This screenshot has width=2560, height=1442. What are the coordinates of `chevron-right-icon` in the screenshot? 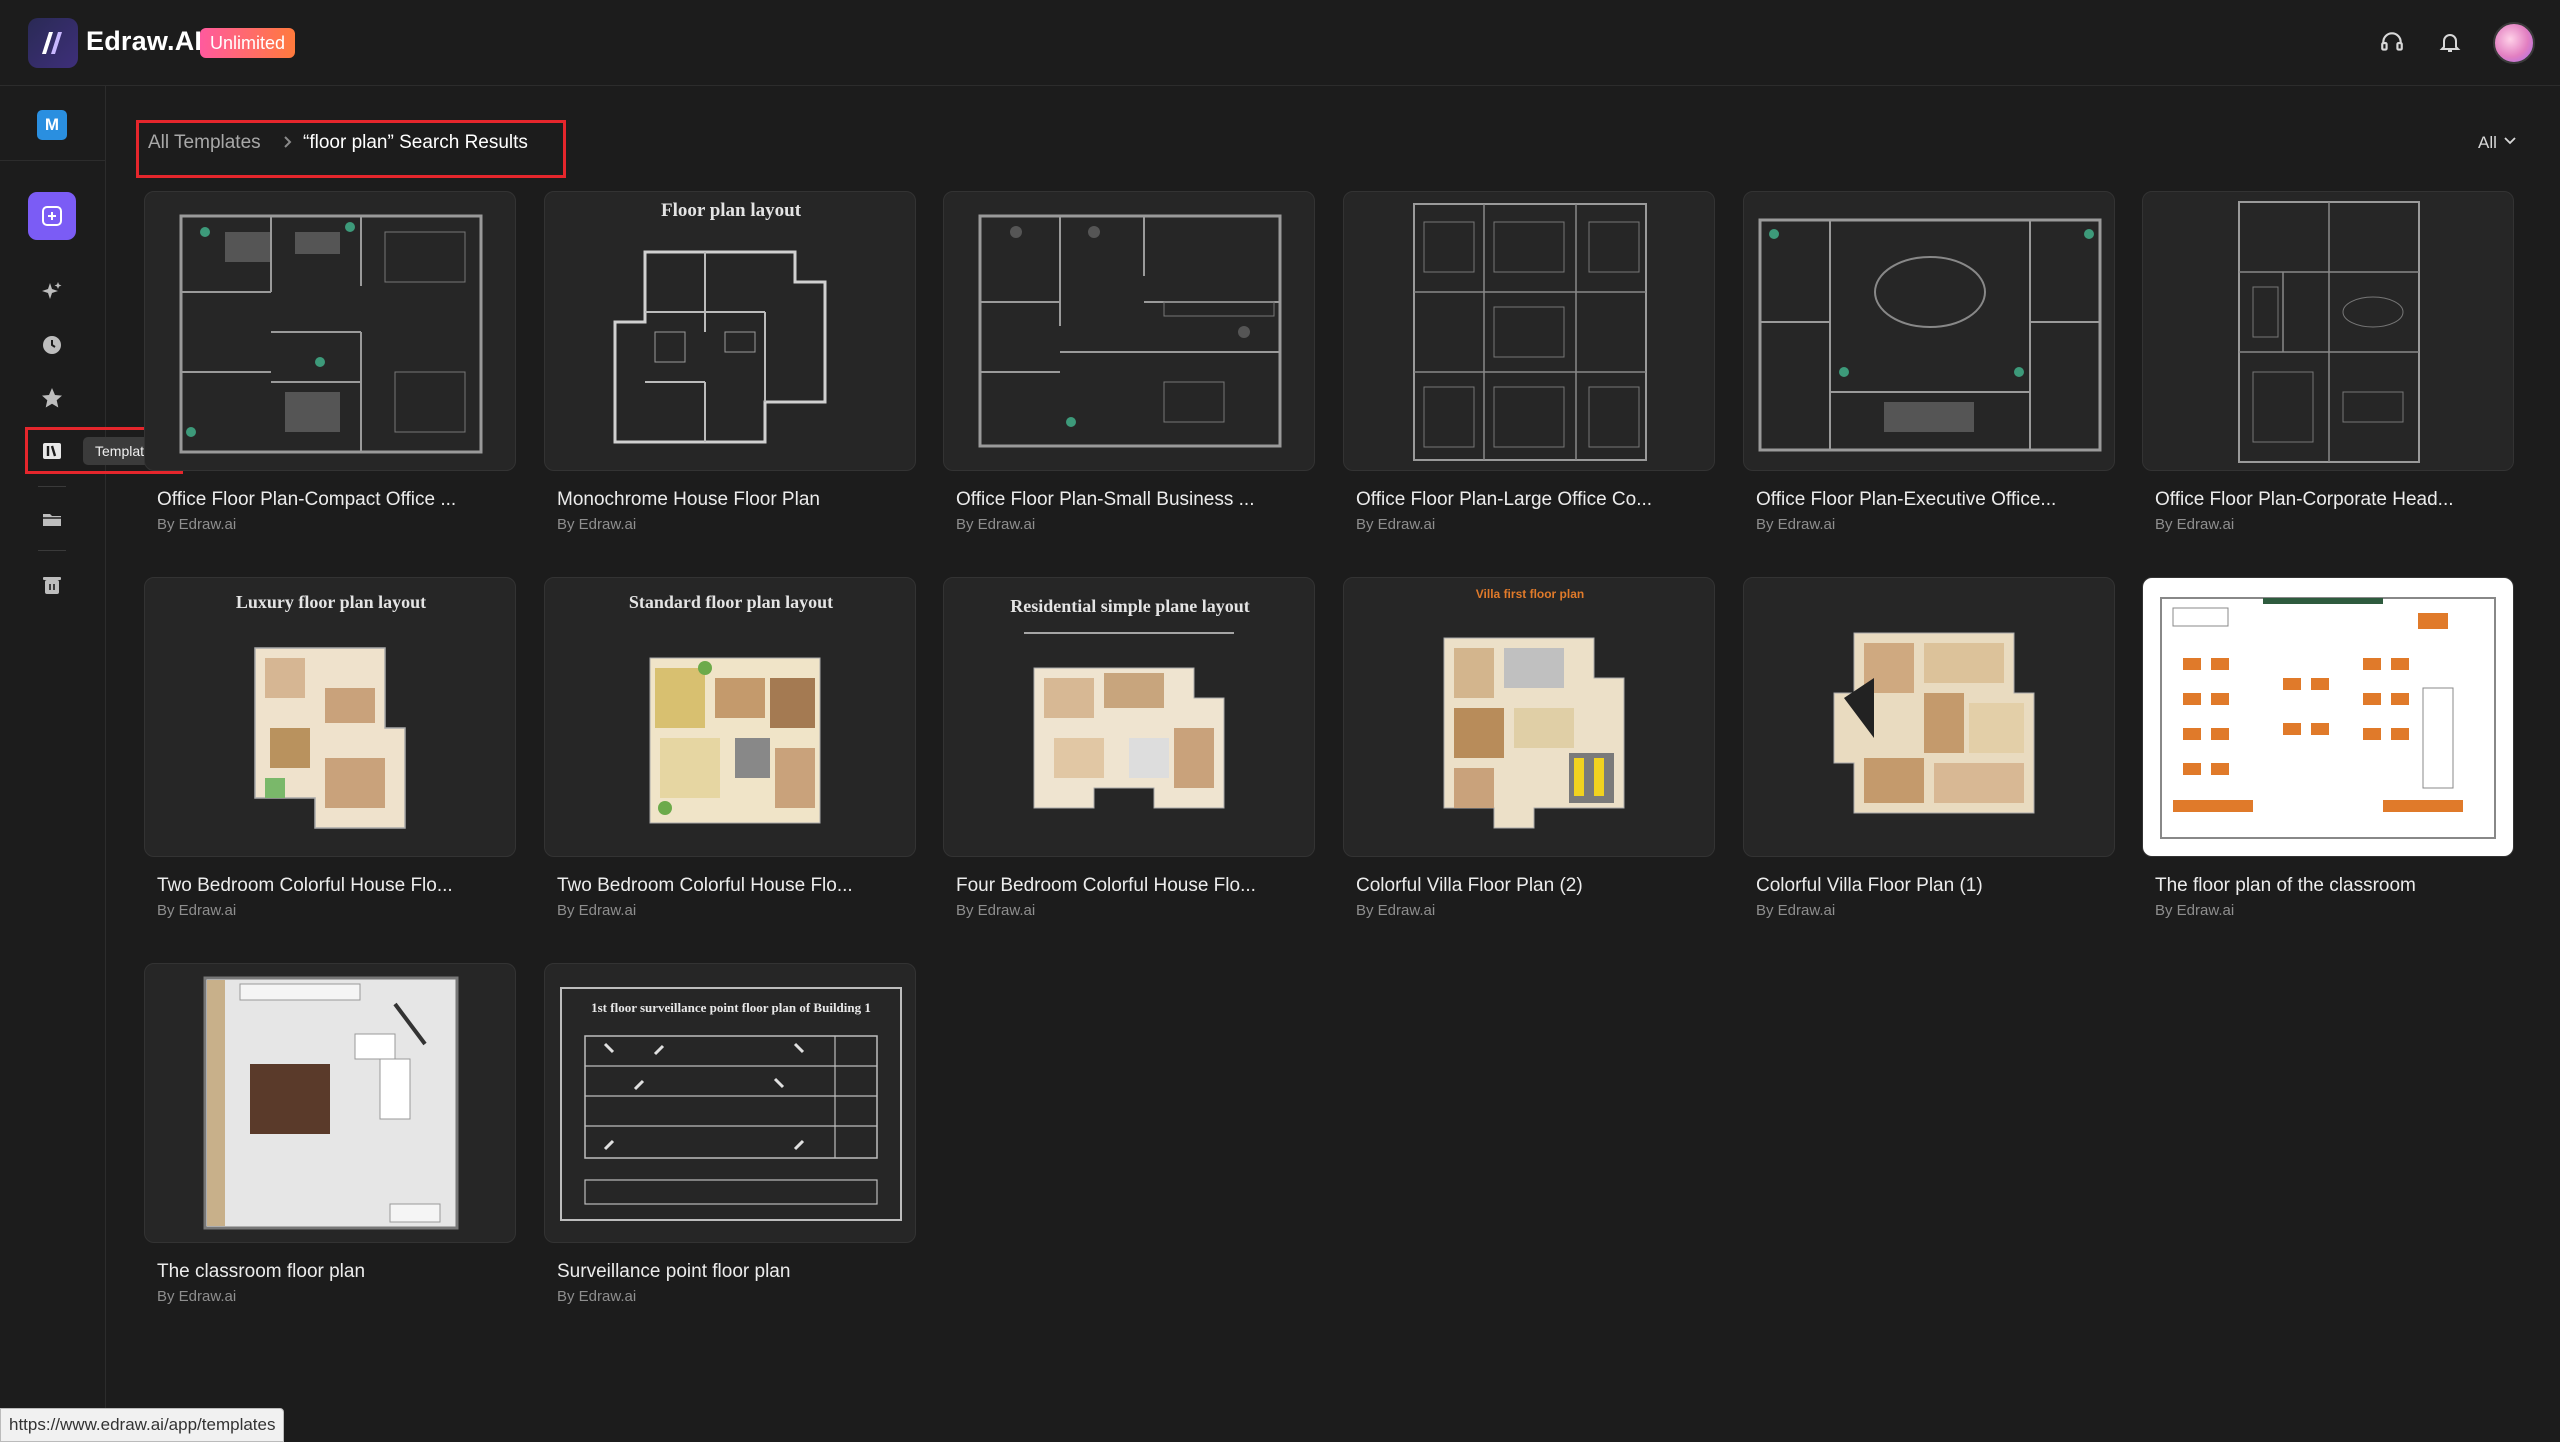 It's located at (287, 142).